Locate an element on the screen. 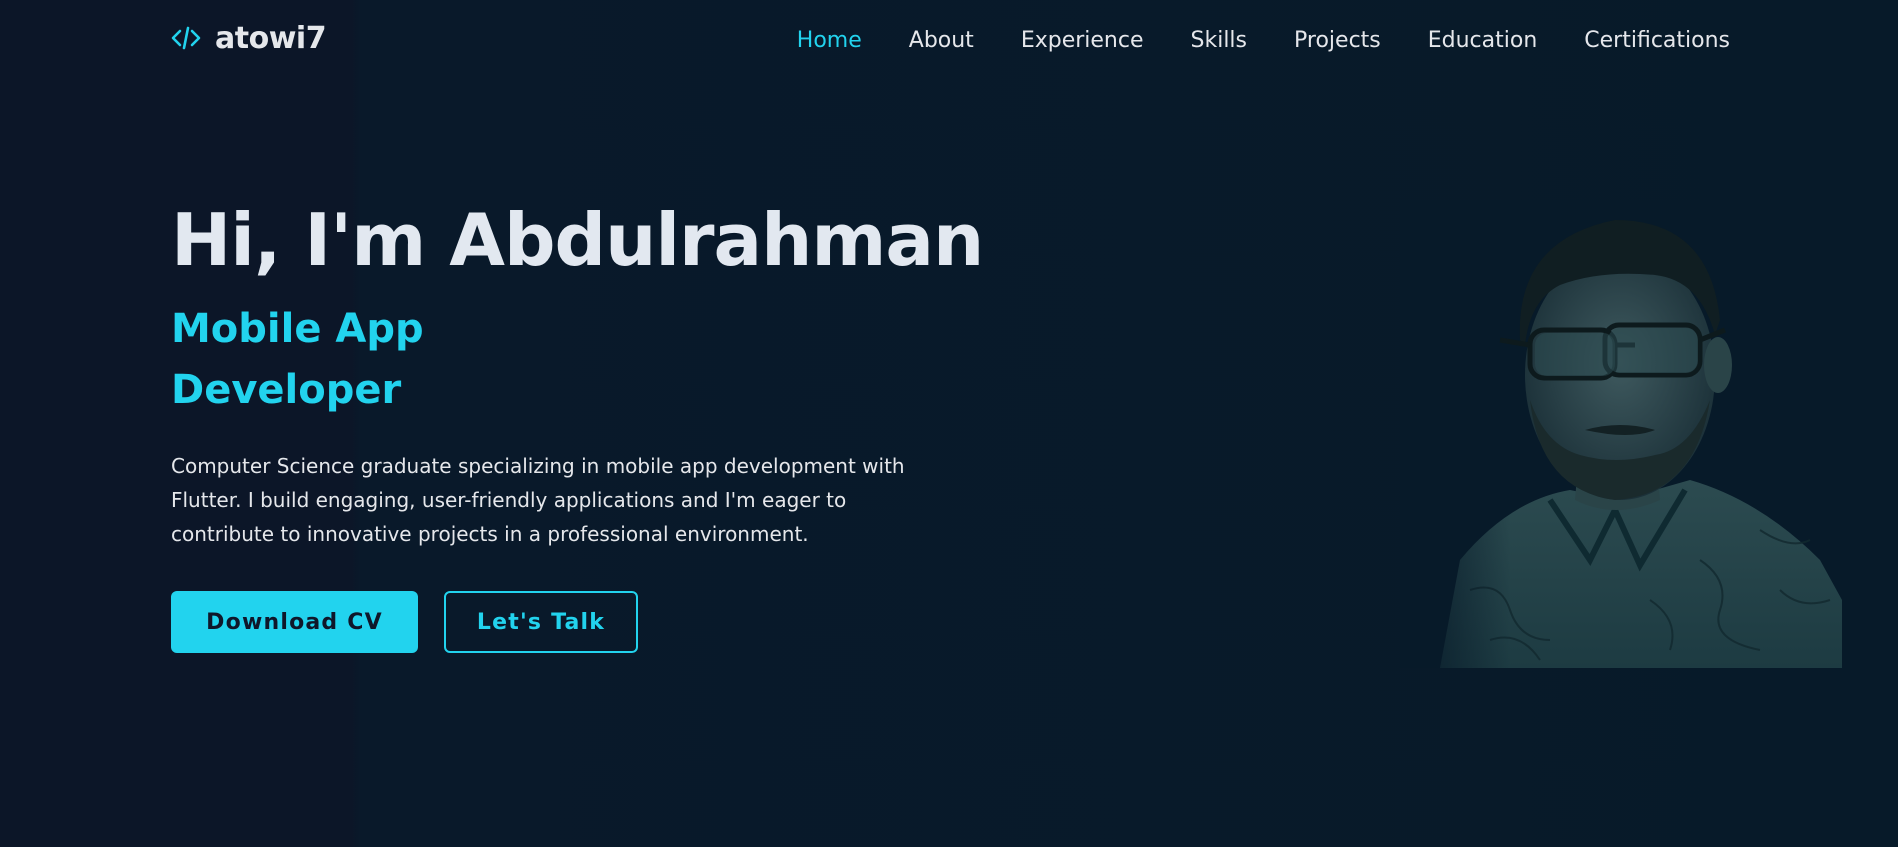  profile-photo-illustration is located at coordinates (1621, 434).